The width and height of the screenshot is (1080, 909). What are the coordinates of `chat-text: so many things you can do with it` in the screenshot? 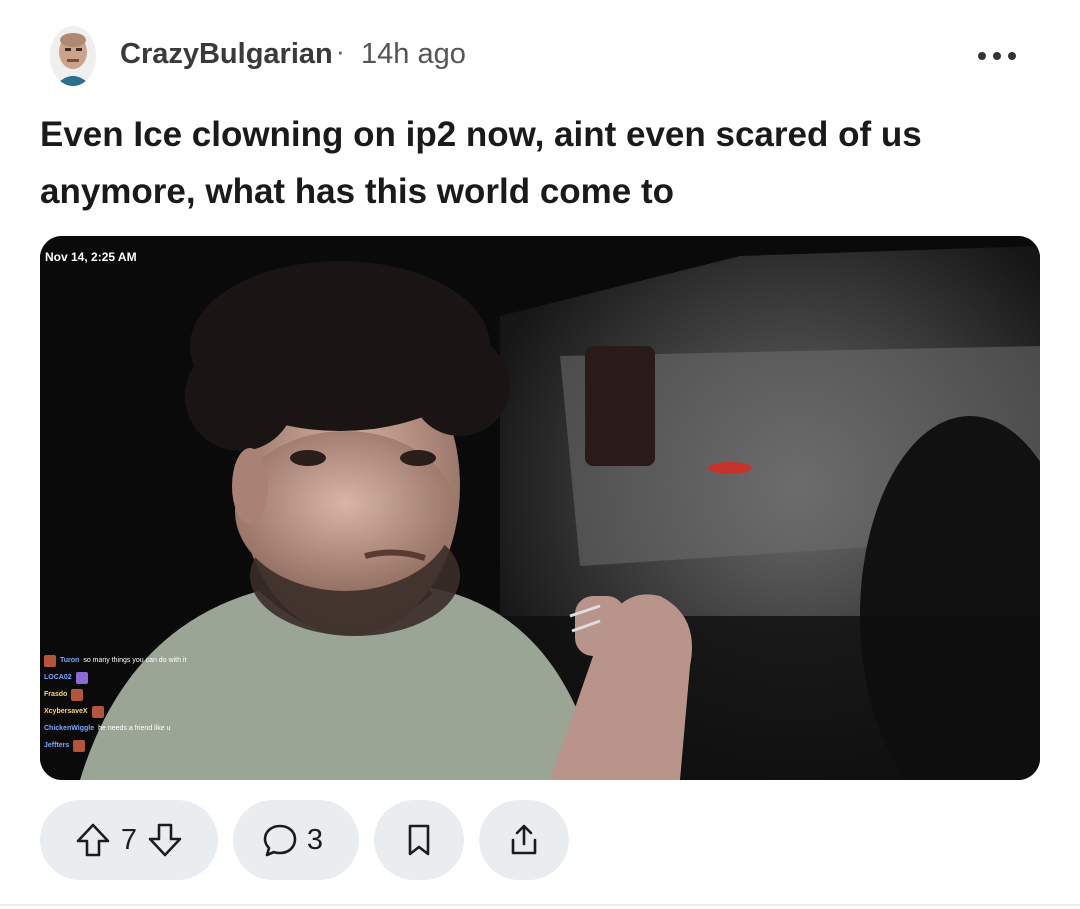 It's located at (135, 660).